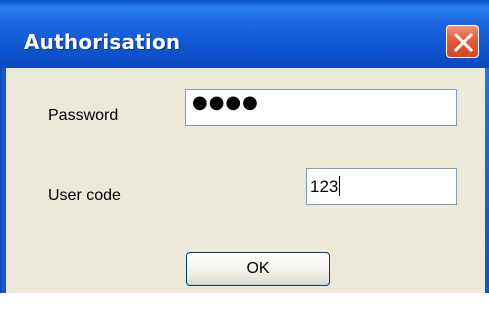 The height and width of the screenshot is (321, 489). Describe the element at coordinates (225, 102) in the screenshot. I see `password-mask: ●●●●` at that location.